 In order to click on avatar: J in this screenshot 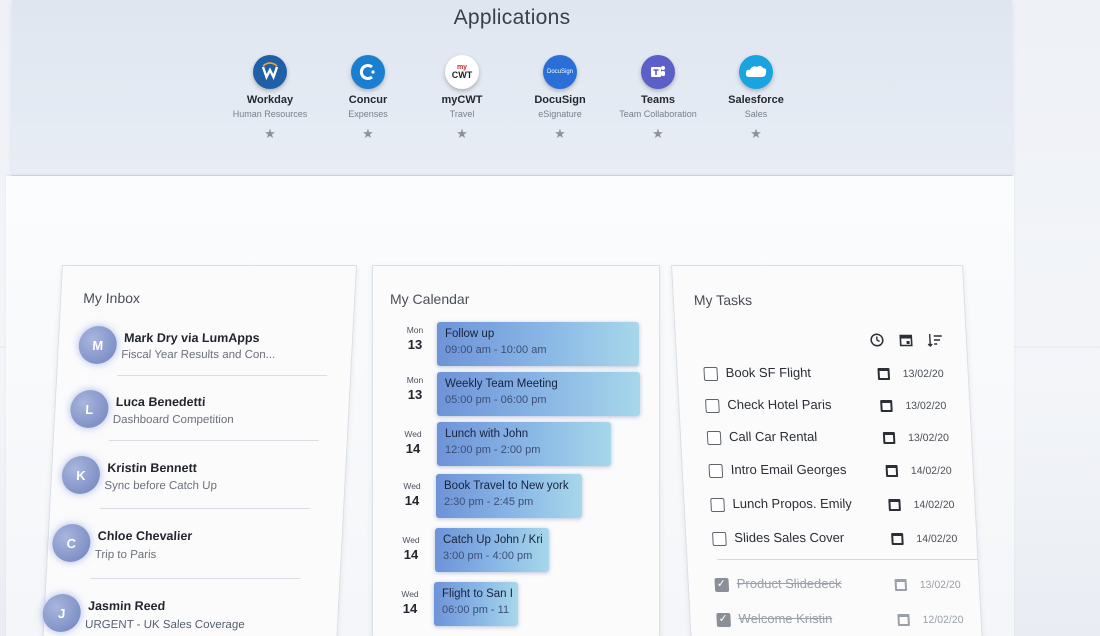, I will do `click(61, 613)`.